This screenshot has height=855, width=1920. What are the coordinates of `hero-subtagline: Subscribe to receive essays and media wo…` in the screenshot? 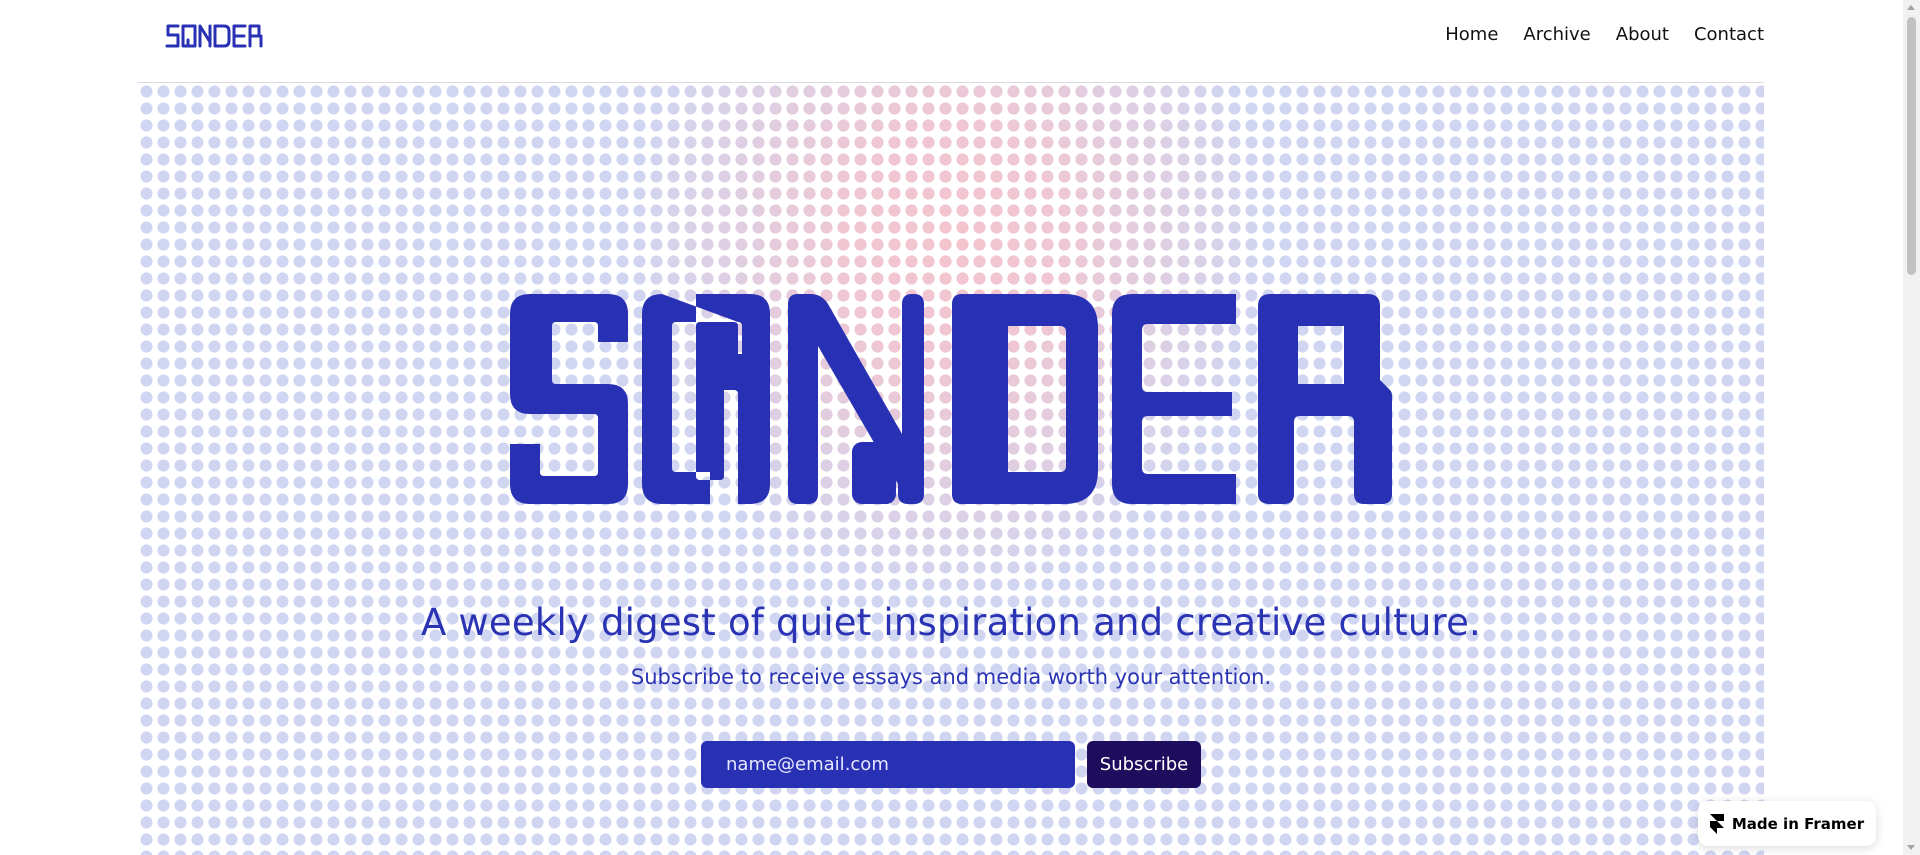 It's located at (951, 677).